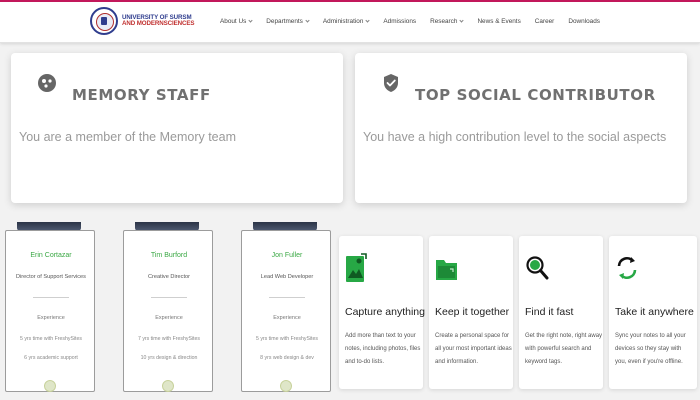  I want to click on badge-title: TOP SOCIAL CONTRIBUTOR, so click(535, 95).